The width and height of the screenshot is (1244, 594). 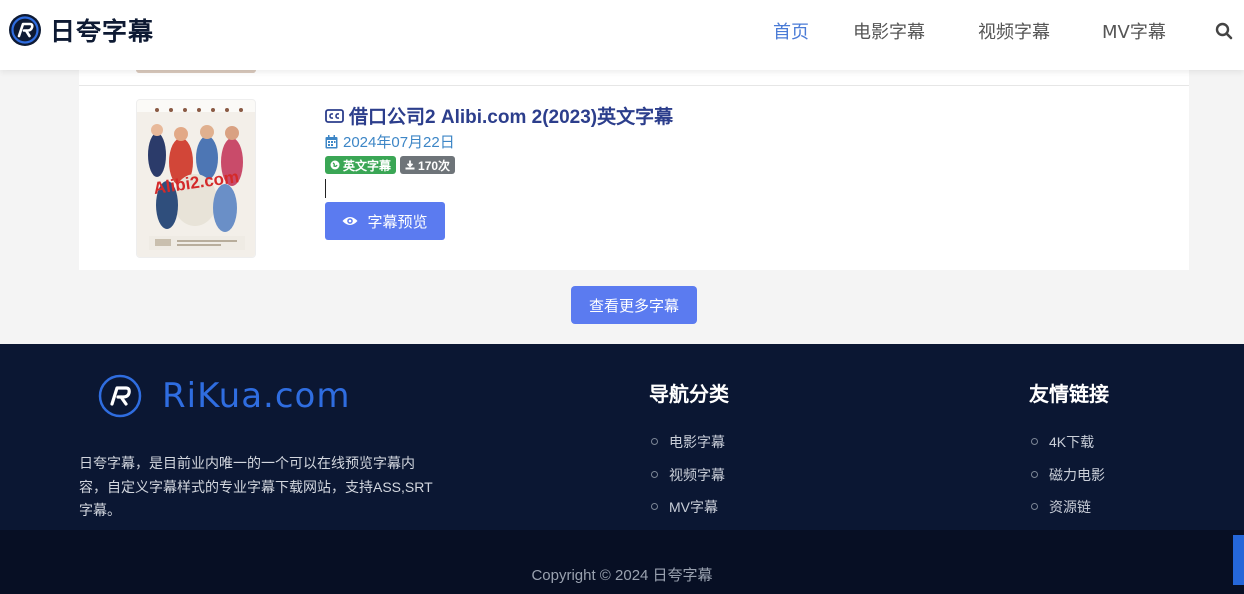 I want to click on footer-link-4k-download: 4K下载, so click(x=1067, y=448).